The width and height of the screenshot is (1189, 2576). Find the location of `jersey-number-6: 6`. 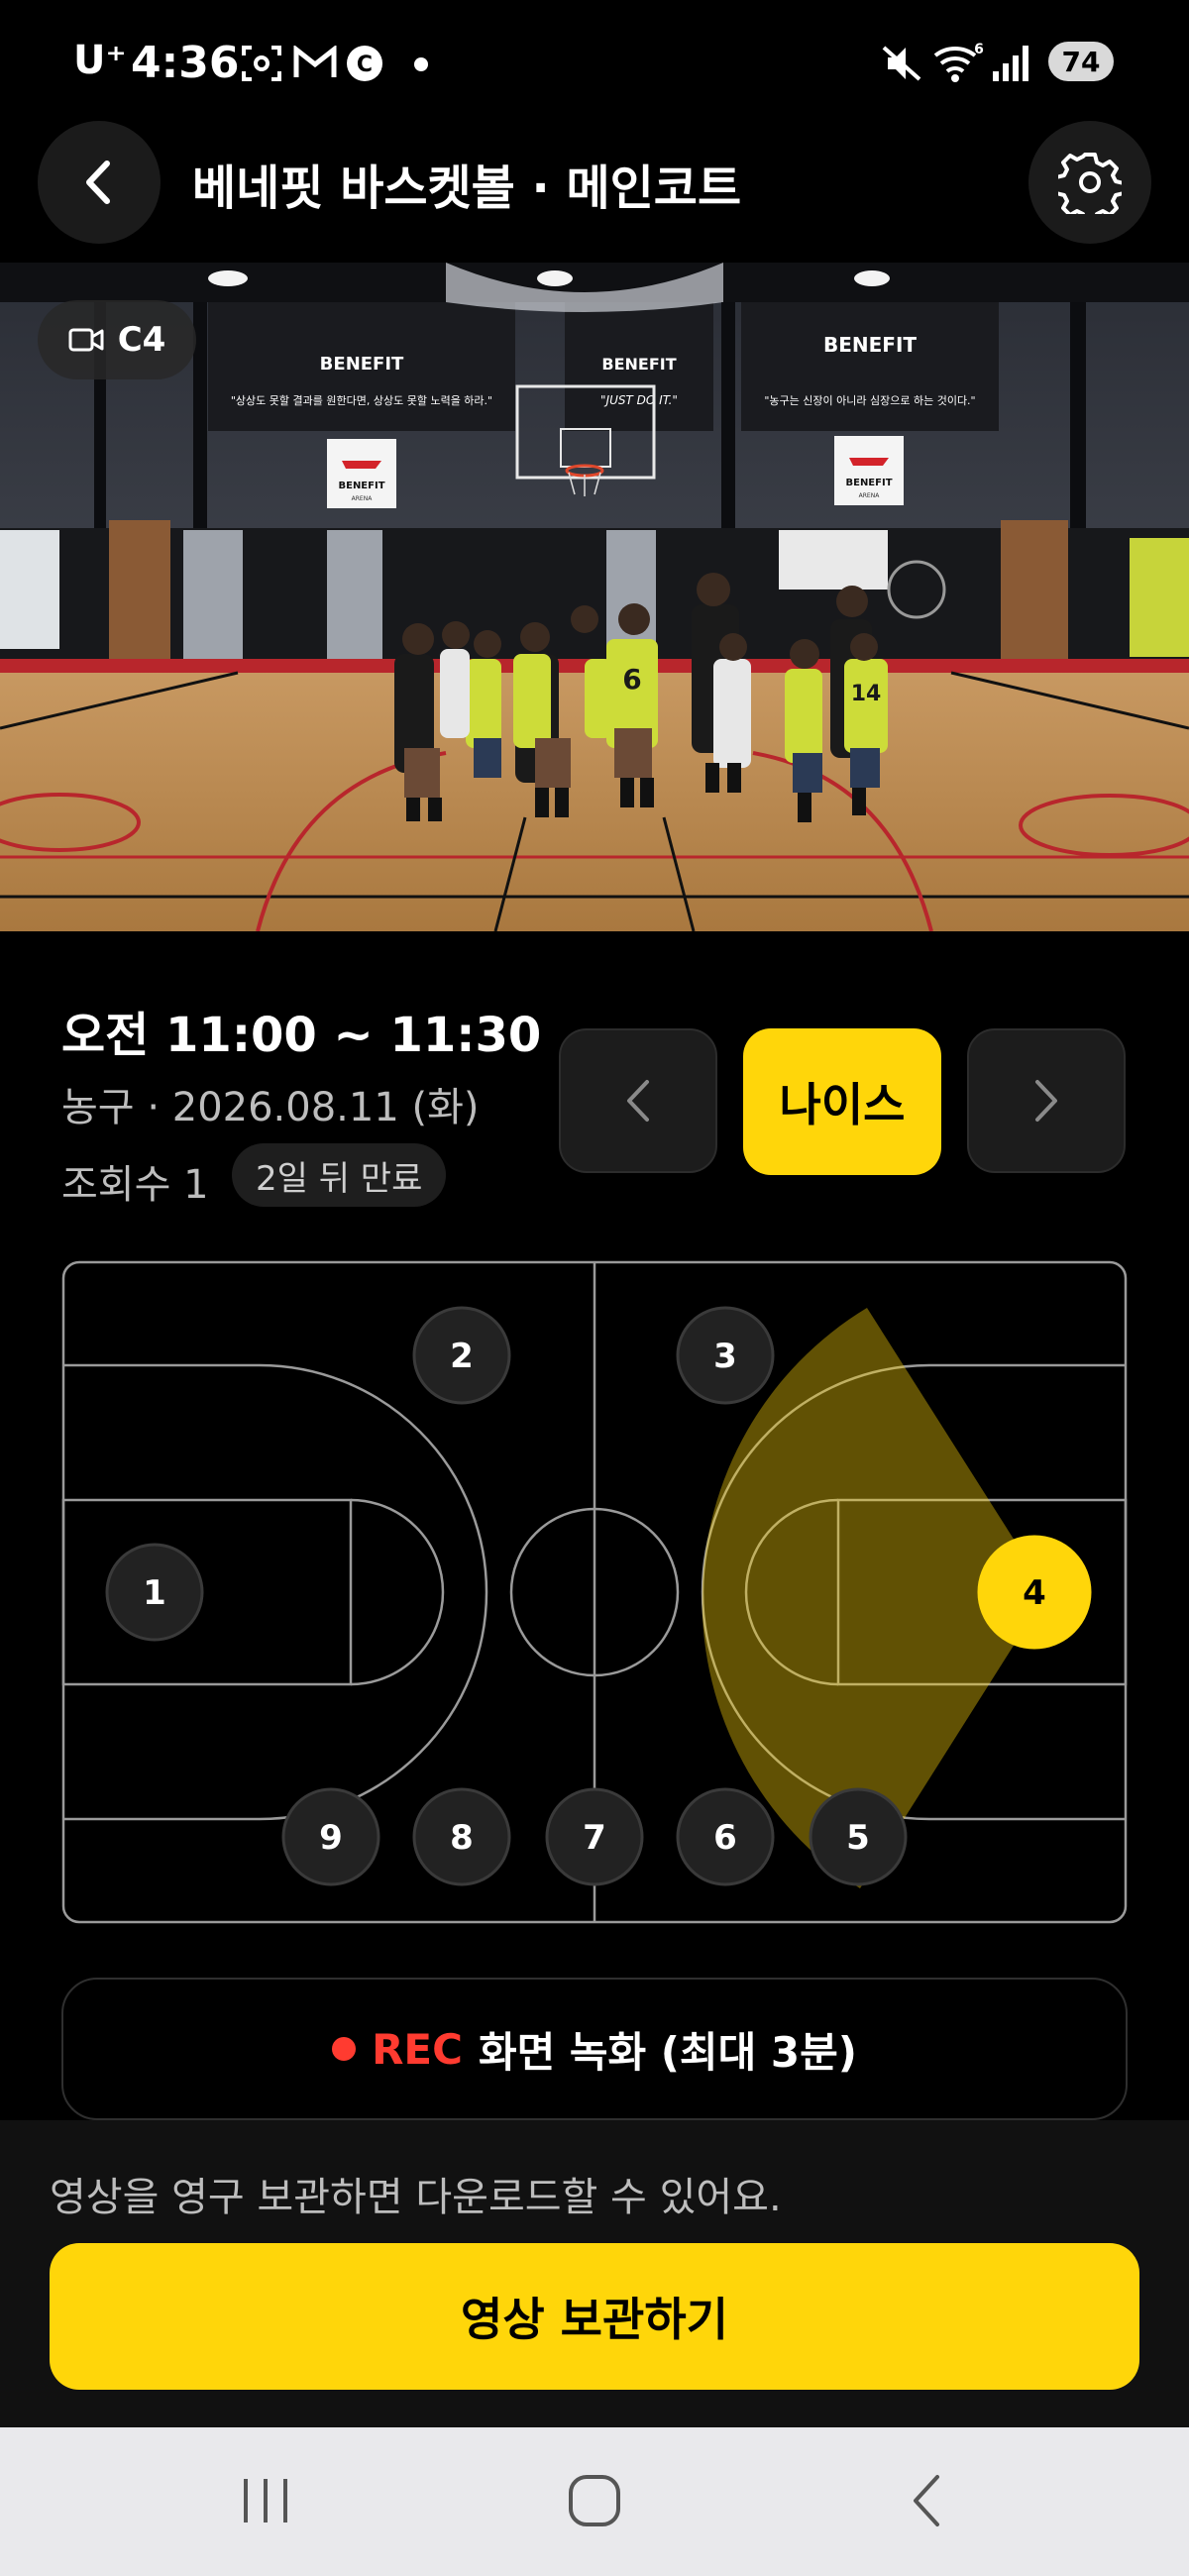

jersey-number-6: 6 is located at coordinates (631, 679).